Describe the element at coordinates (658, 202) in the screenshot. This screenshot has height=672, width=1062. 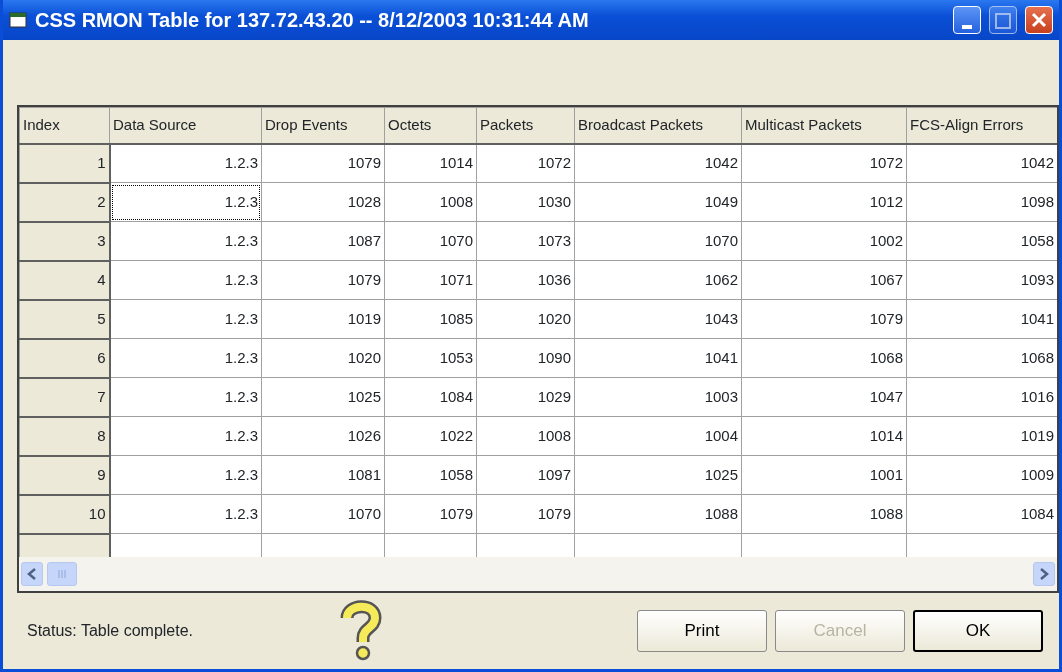
I see `table-cell: 1049` at that location.